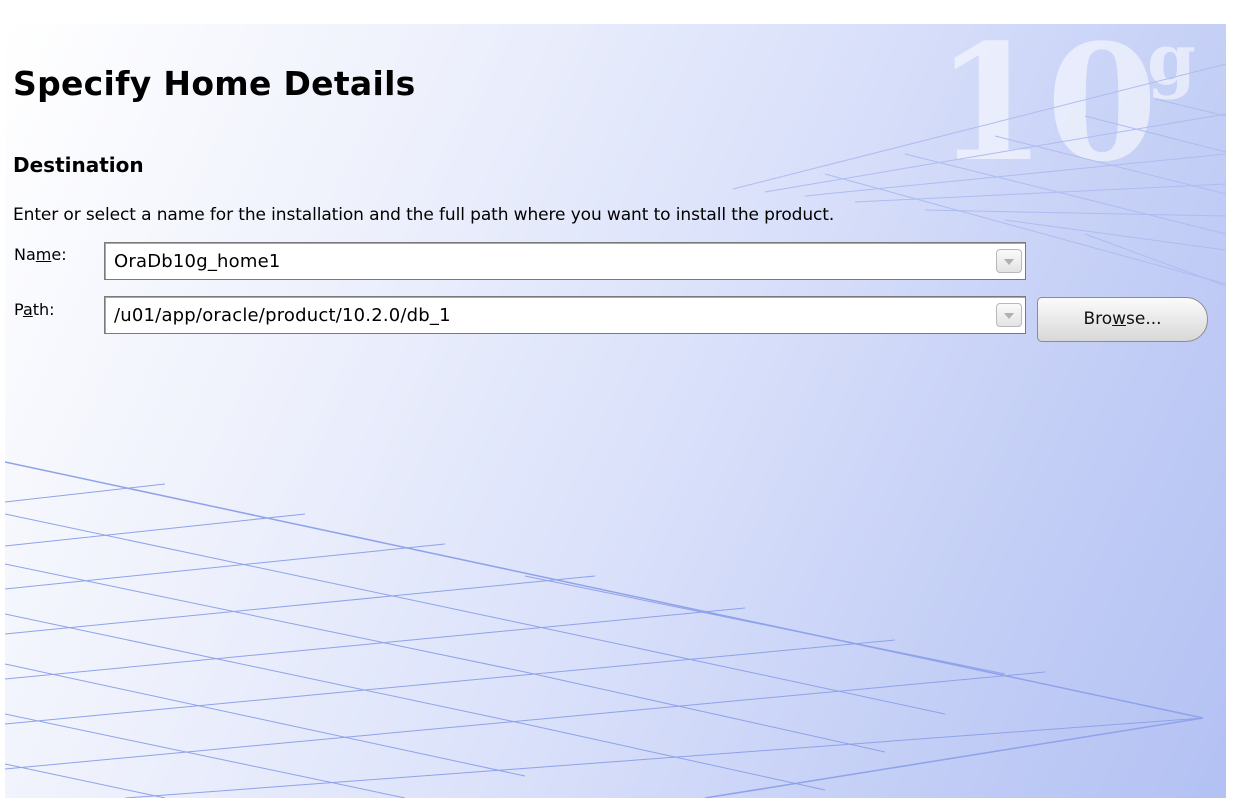 The height and width of the screenshot is (812, 1244). I want to click on name-dropdown-button, so click(1009, 261).